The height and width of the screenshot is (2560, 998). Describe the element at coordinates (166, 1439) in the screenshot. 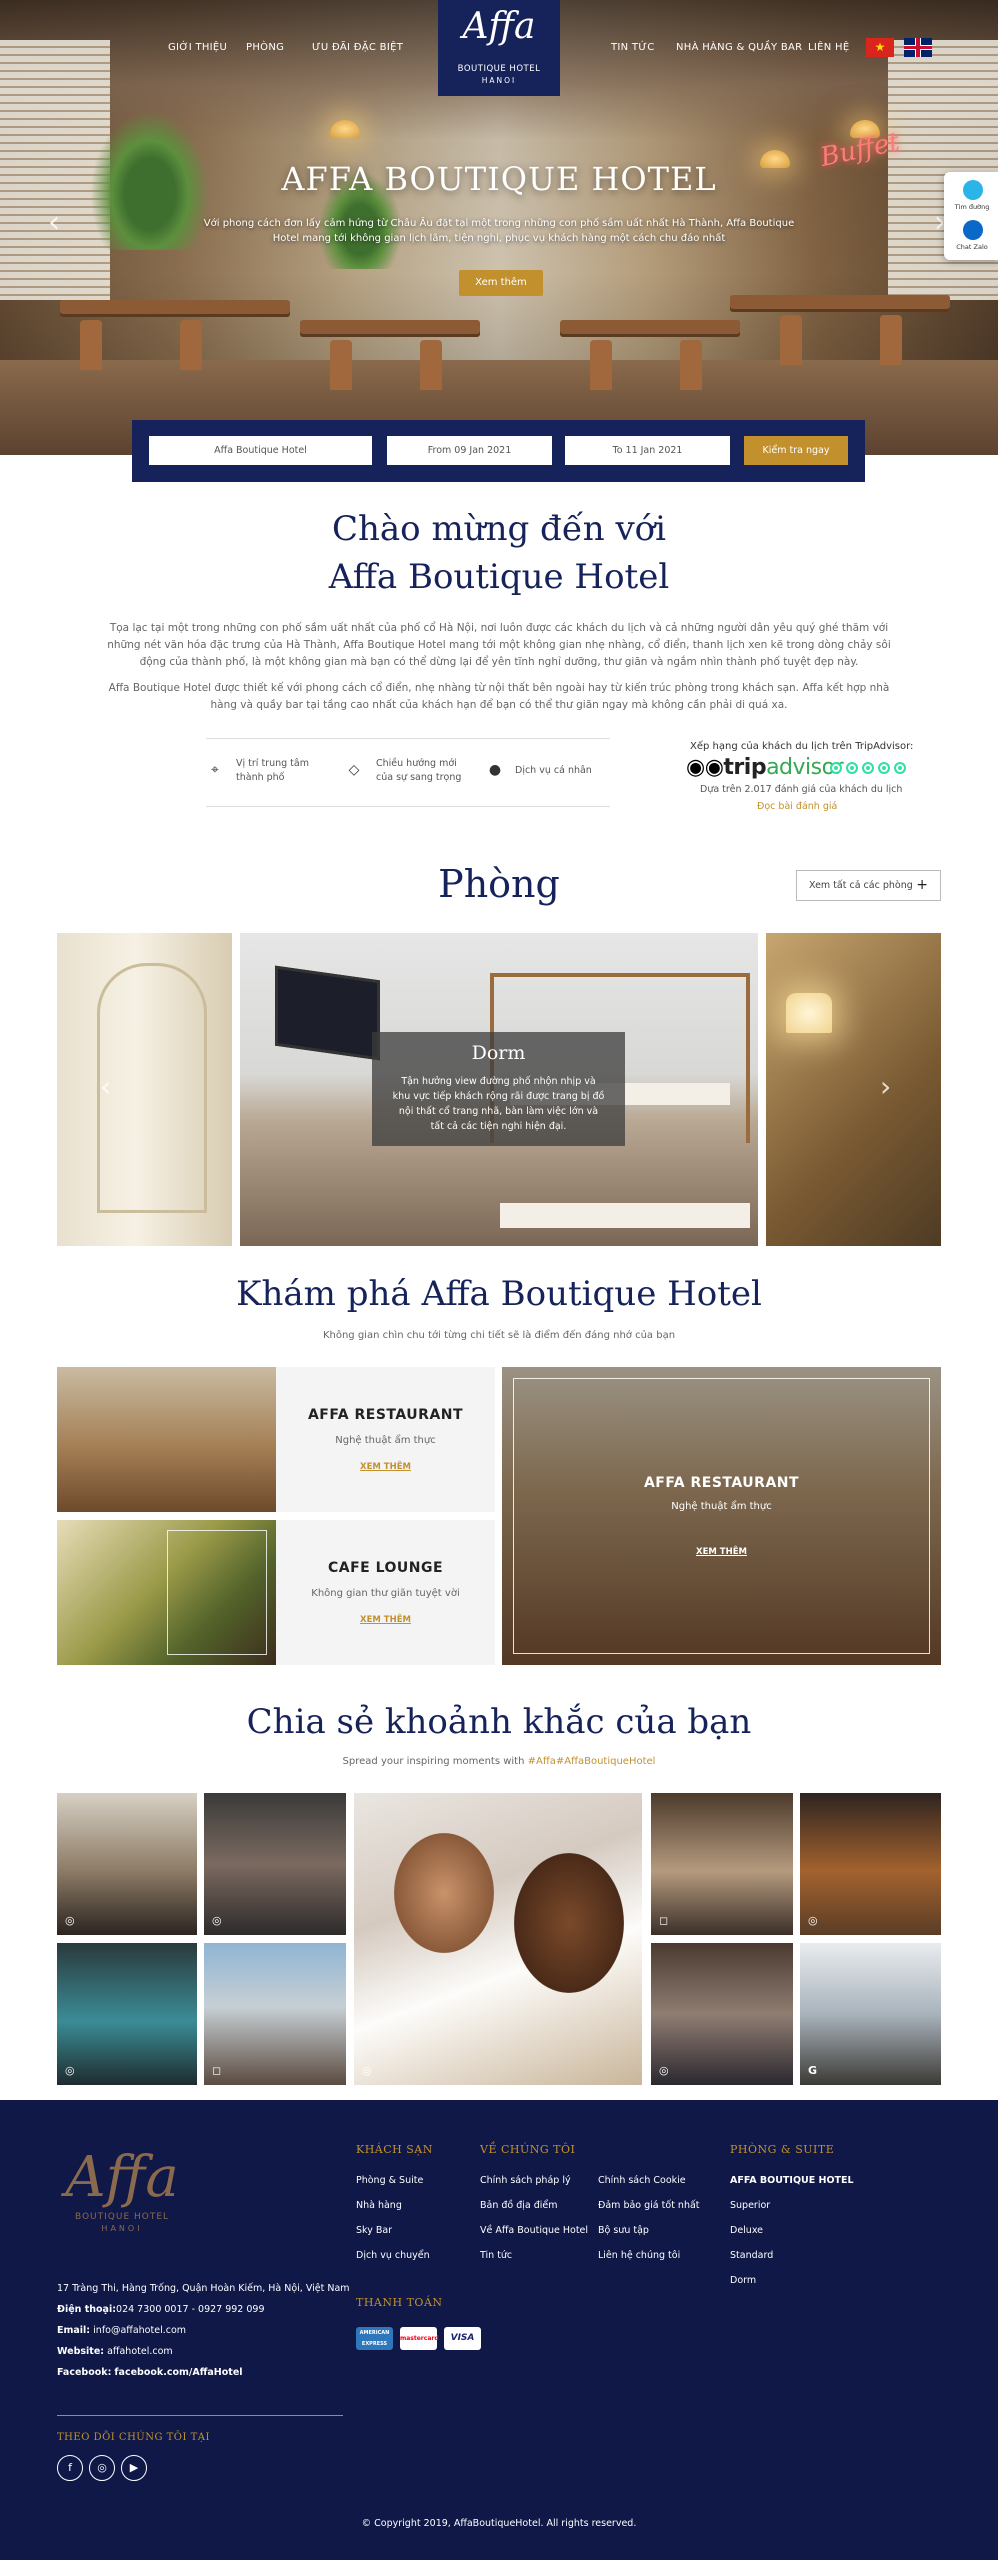

I see `restaurant-thumbnail` at that location.